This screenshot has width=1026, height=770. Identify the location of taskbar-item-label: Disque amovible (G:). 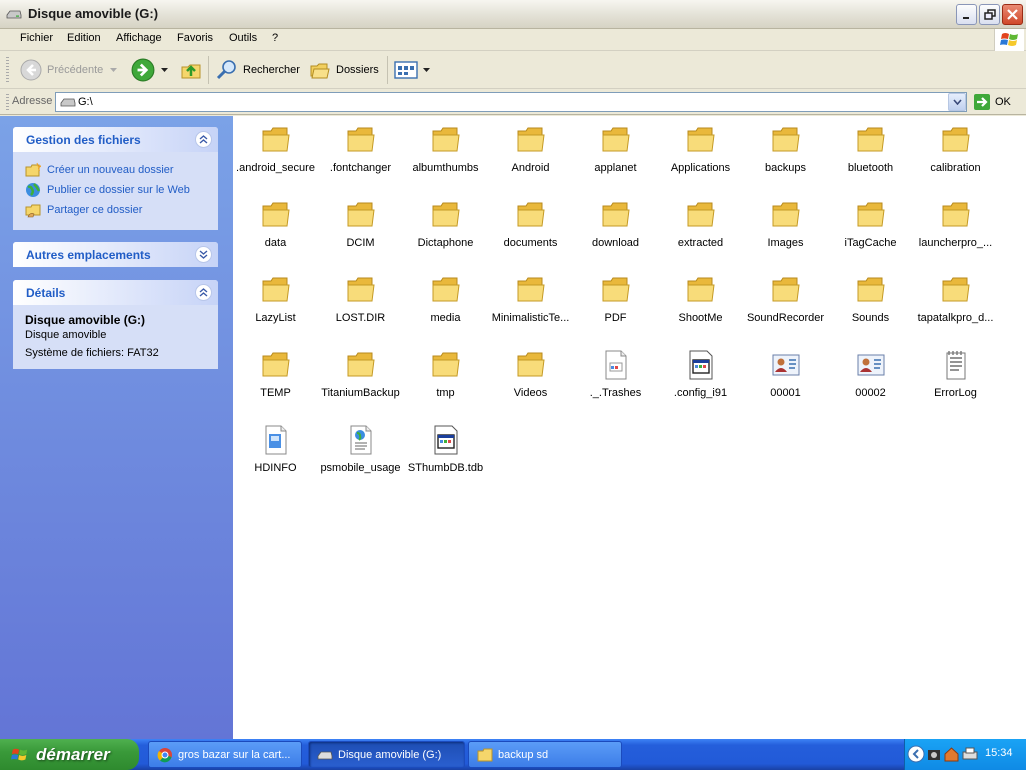
(390, 754).